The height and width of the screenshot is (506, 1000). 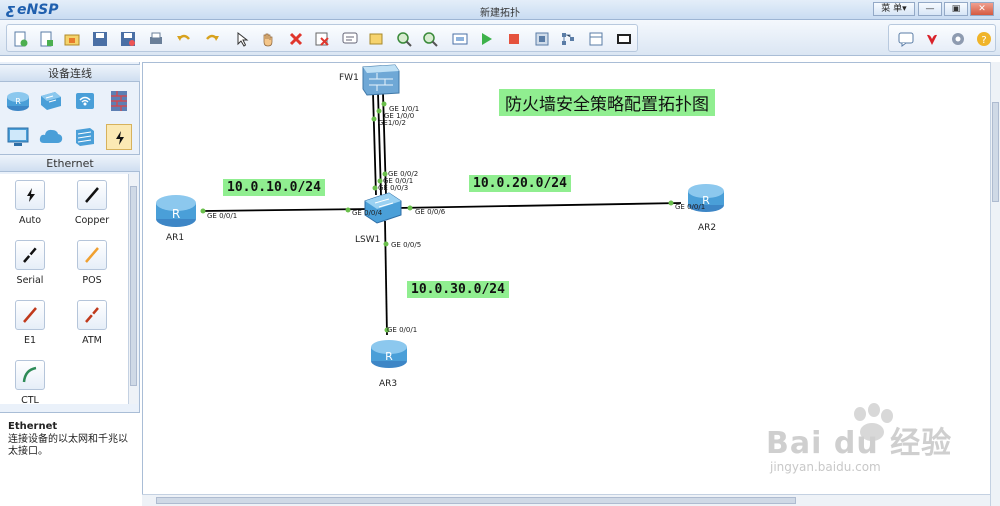 I want to click on toolbar-main-group, so click(x=322, y=38).